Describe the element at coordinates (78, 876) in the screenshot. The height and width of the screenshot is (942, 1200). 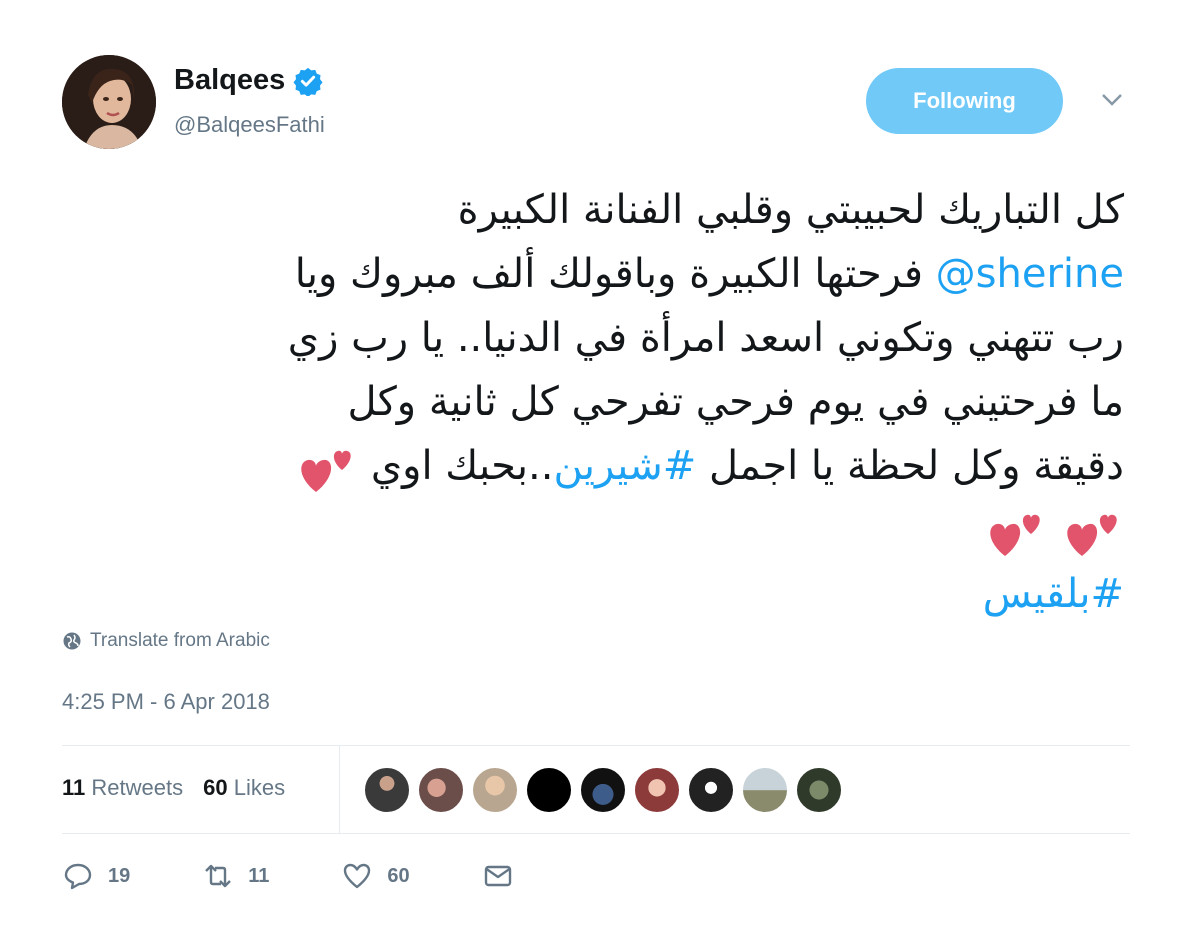
I see `reply-icon` at that location.